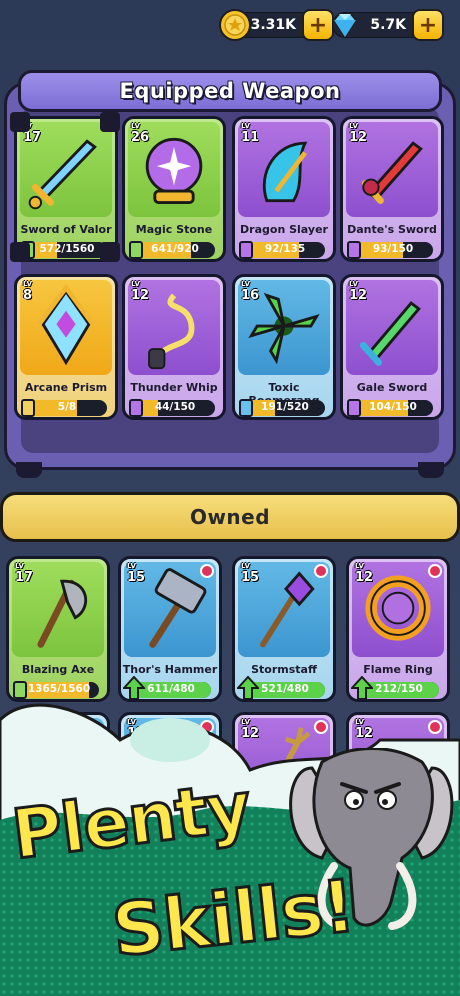 The height and width of the screenshot is (996, 460). What do you see at coordinates (170, 669) in the screenshot?
I see `card-name: Thor's Hammer` at bounding box center [170, 669].